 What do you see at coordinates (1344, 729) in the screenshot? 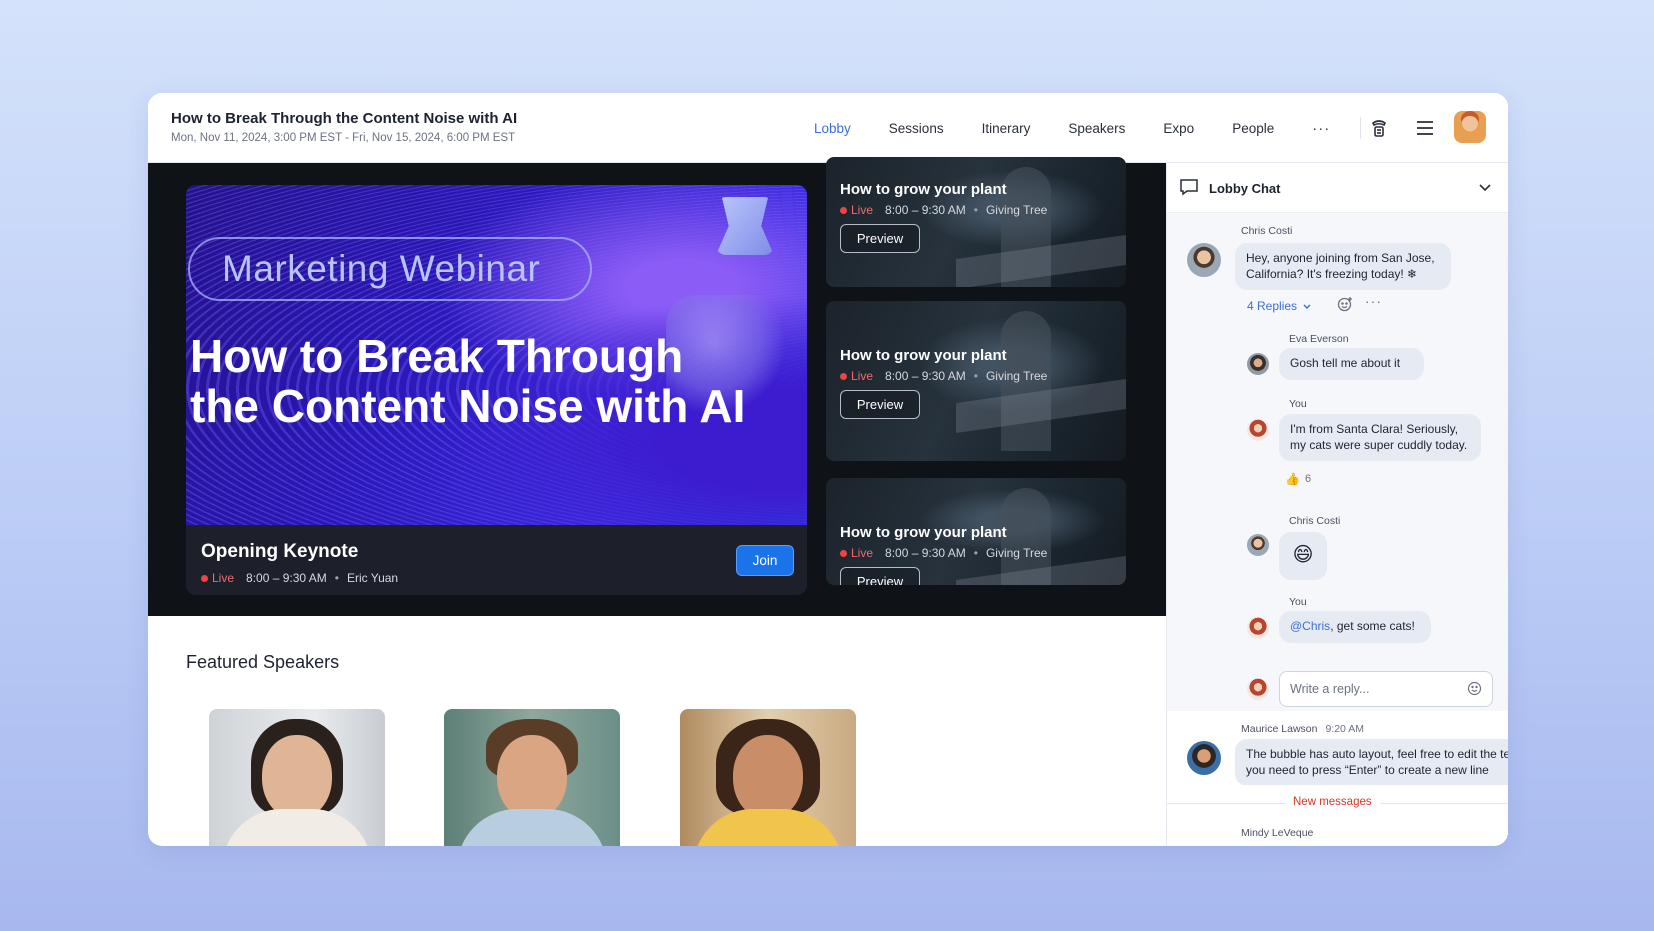
I see `message-time: 9:20 AM` at bounding box center [1344, 729].